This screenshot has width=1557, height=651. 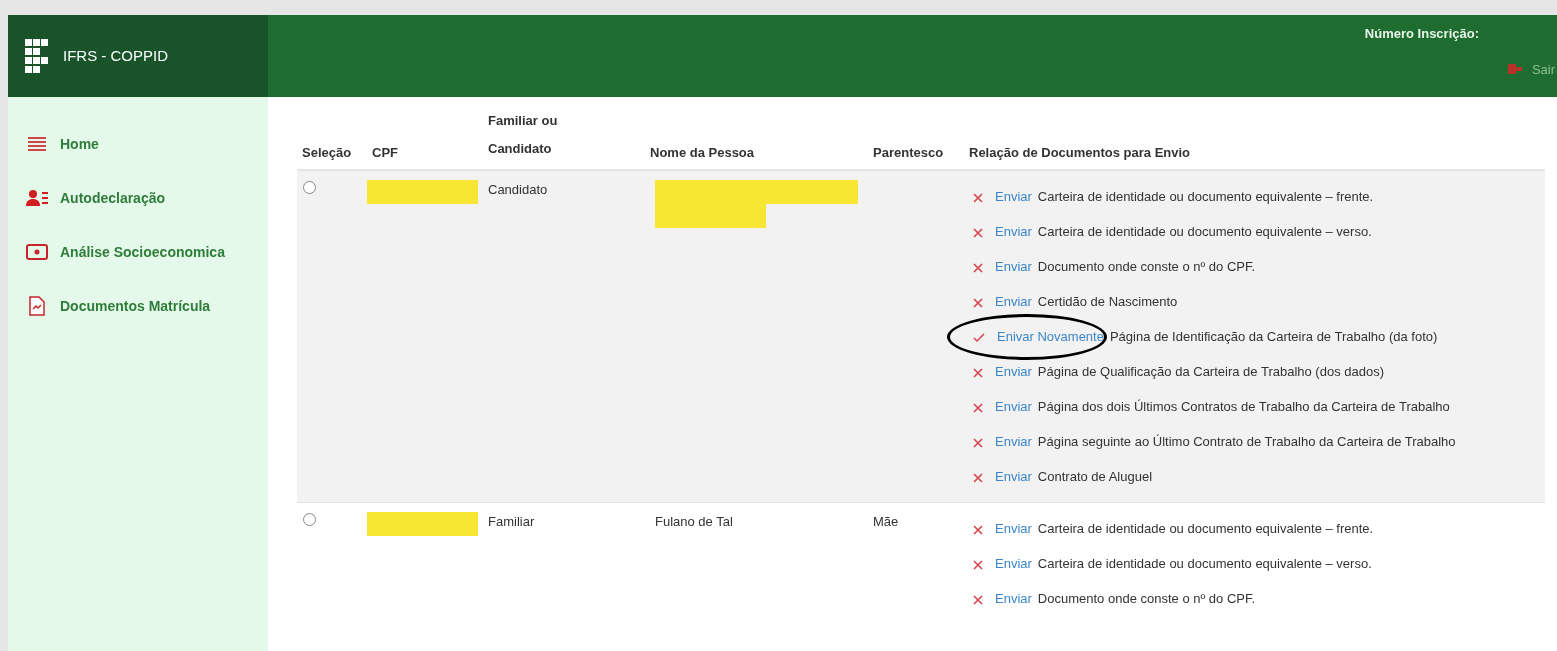 What do you see at coordinates (147, 144) in the screenshot?
I see `sidebar-item: Home` at bounding box center [147, 144].